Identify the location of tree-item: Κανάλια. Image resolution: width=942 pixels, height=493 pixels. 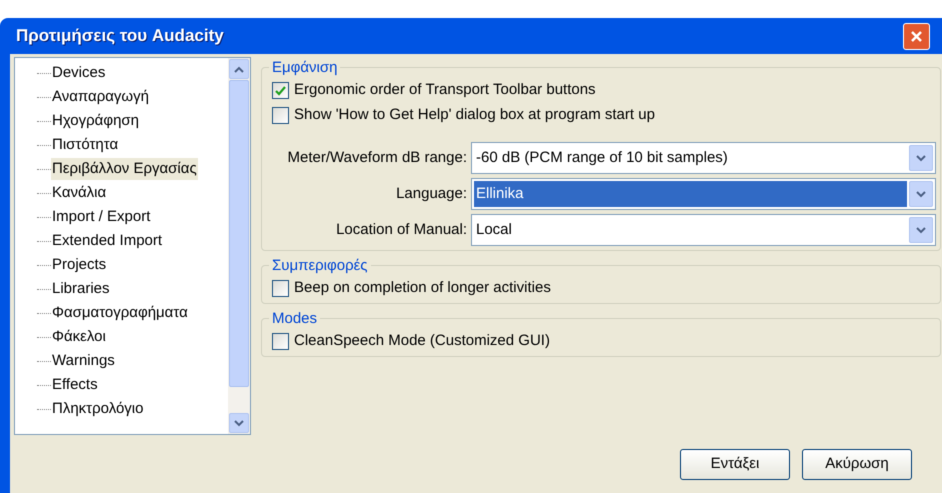
(79, 193).